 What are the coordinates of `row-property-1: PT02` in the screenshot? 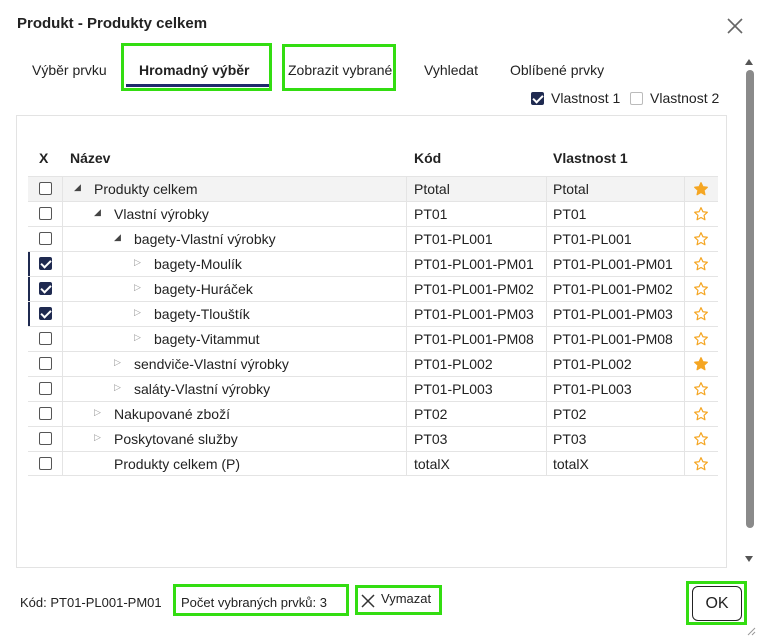 It's located at (570, 414).